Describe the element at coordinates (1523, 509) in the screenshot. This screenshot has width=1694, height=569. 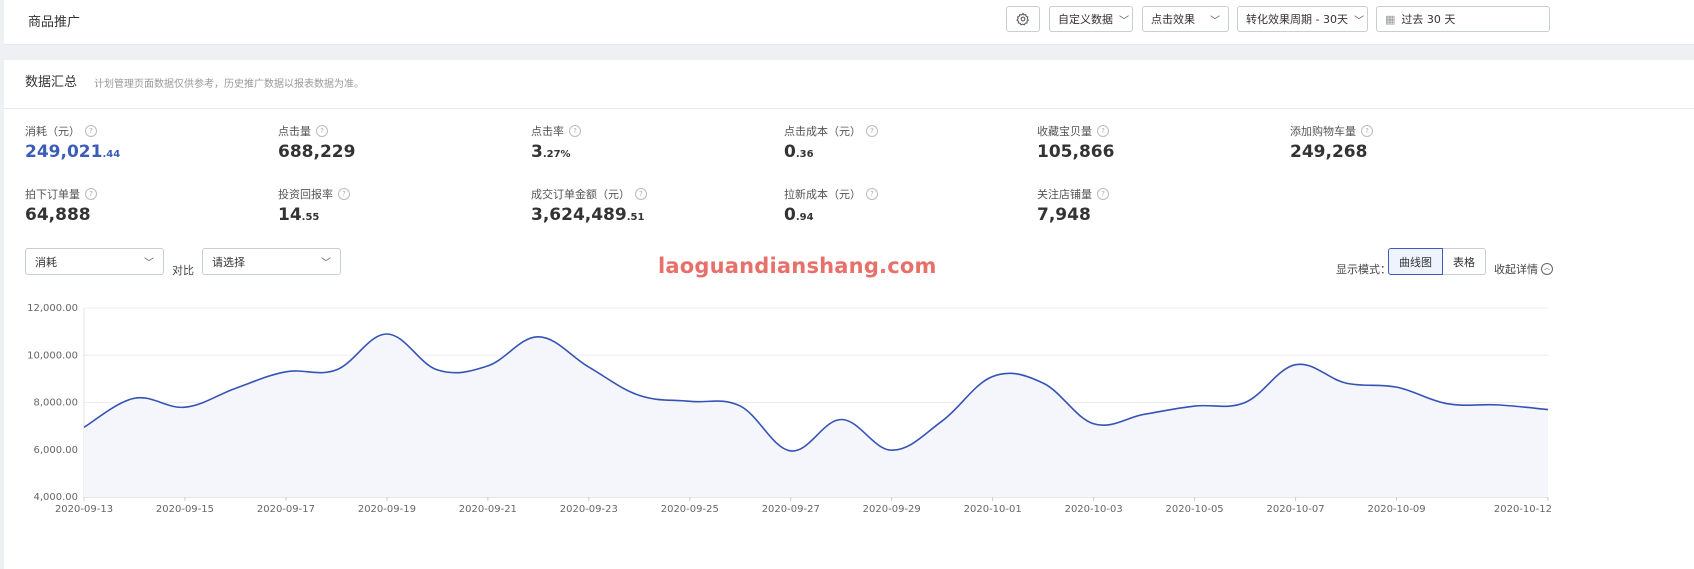
I see `x-tick-label: 2020-10-12` at that location.